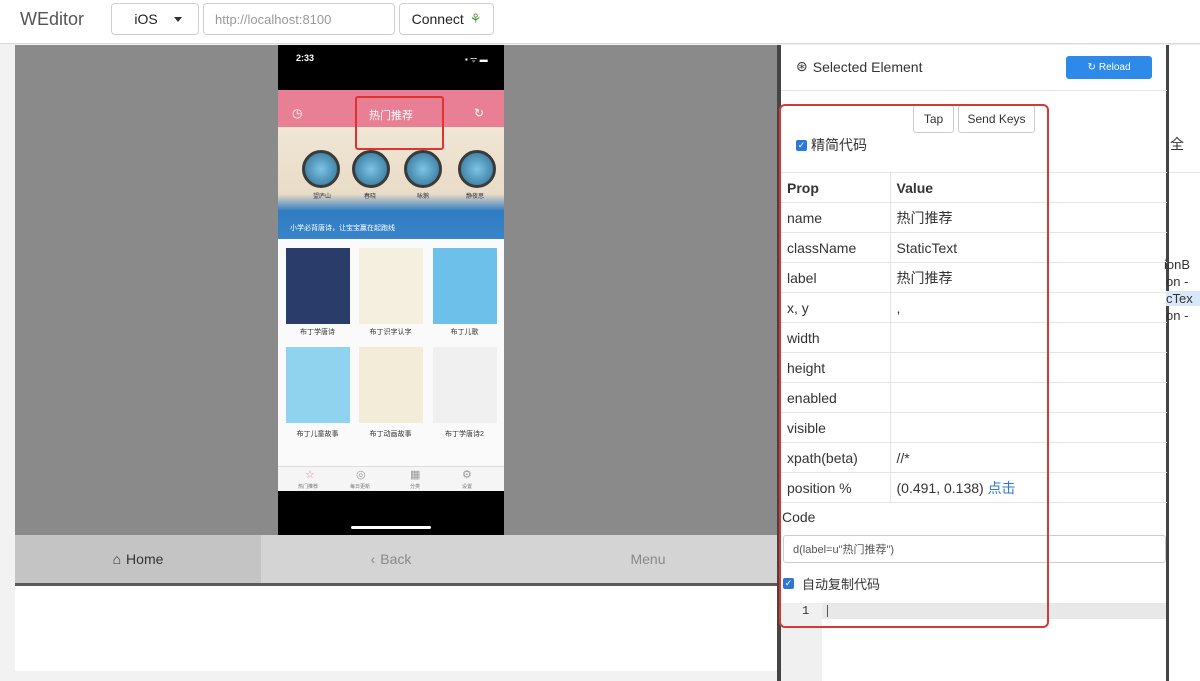  Describe the element at coordinates (145, 559) in the screenshot. I see `home-label: Home` at that location.